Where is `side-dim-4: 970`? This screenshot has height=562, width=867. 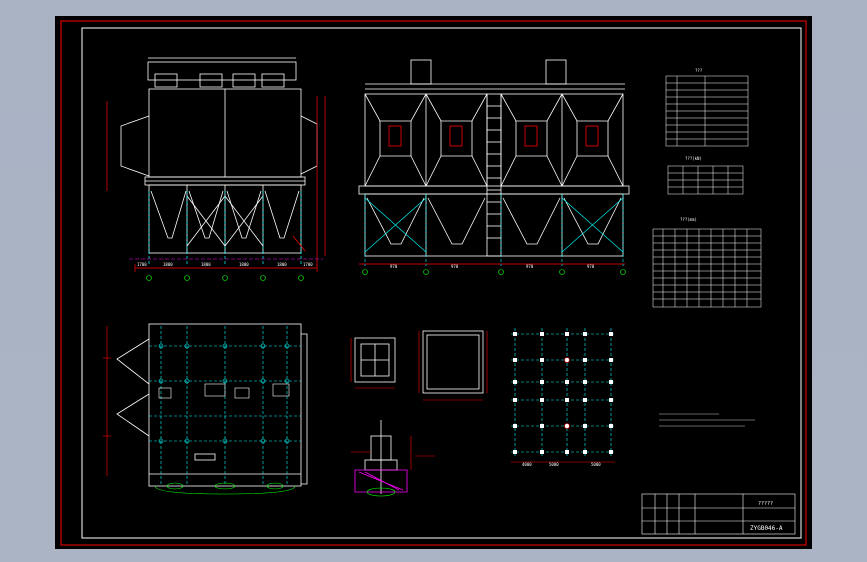 side-dim-4: 970 is located at coordinates (591, 266).